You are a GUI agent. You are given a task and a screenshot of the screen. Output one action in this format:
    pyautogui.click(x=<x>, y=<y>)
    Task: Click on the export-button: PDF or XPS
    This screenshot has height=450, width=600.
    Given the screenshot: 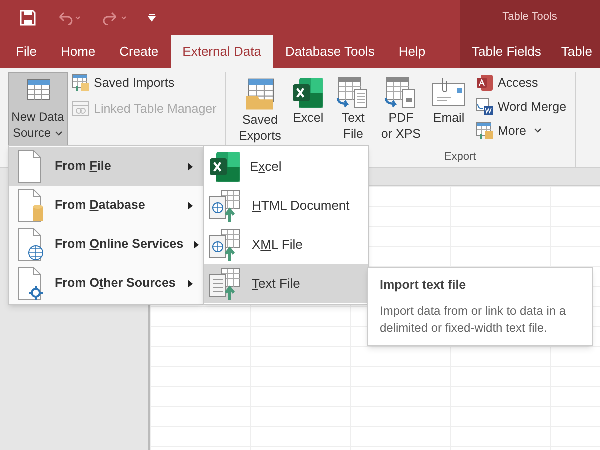 What is the action you would take?
    pyautogui.click(x=401, y=107)
    